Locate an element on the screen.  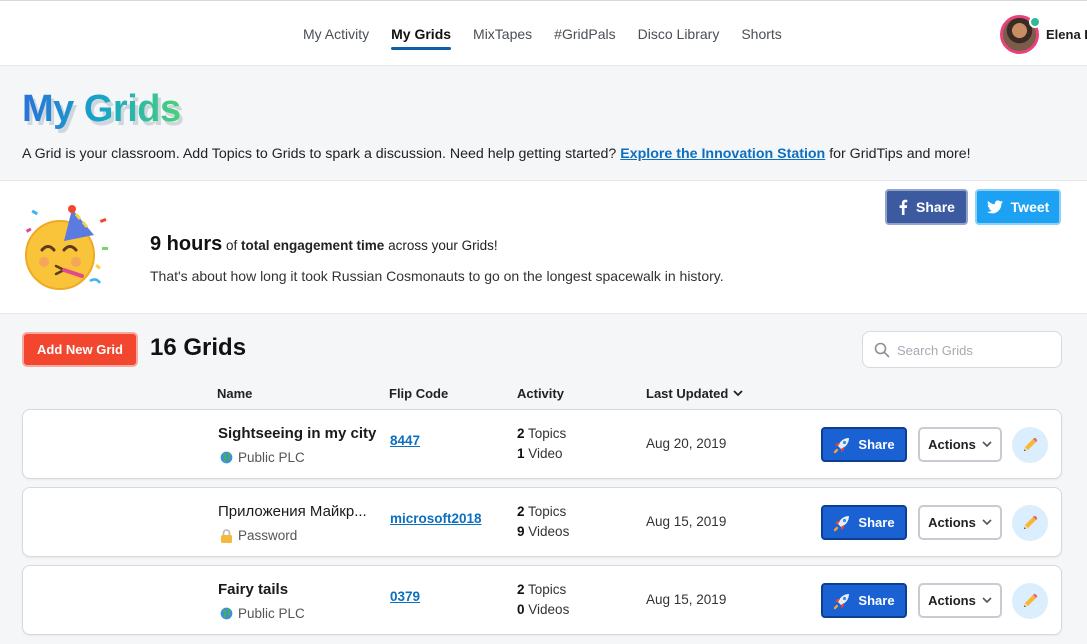
flip-code-link: 0379 is located at coordinates (405, 596).